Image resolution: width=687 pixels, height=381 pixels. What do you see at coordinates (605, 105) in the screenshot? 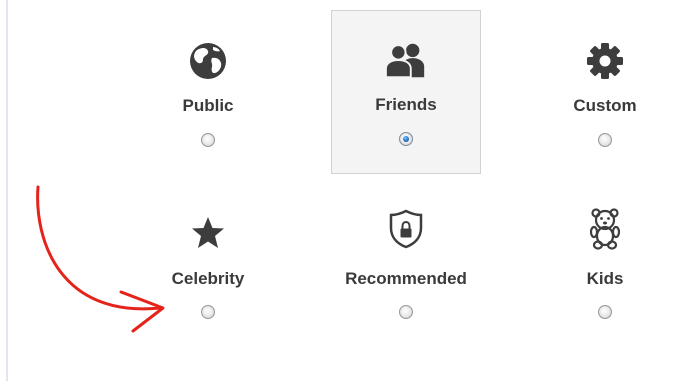
I see `option-custom-label: Custom` at bounding box center [605, 105].